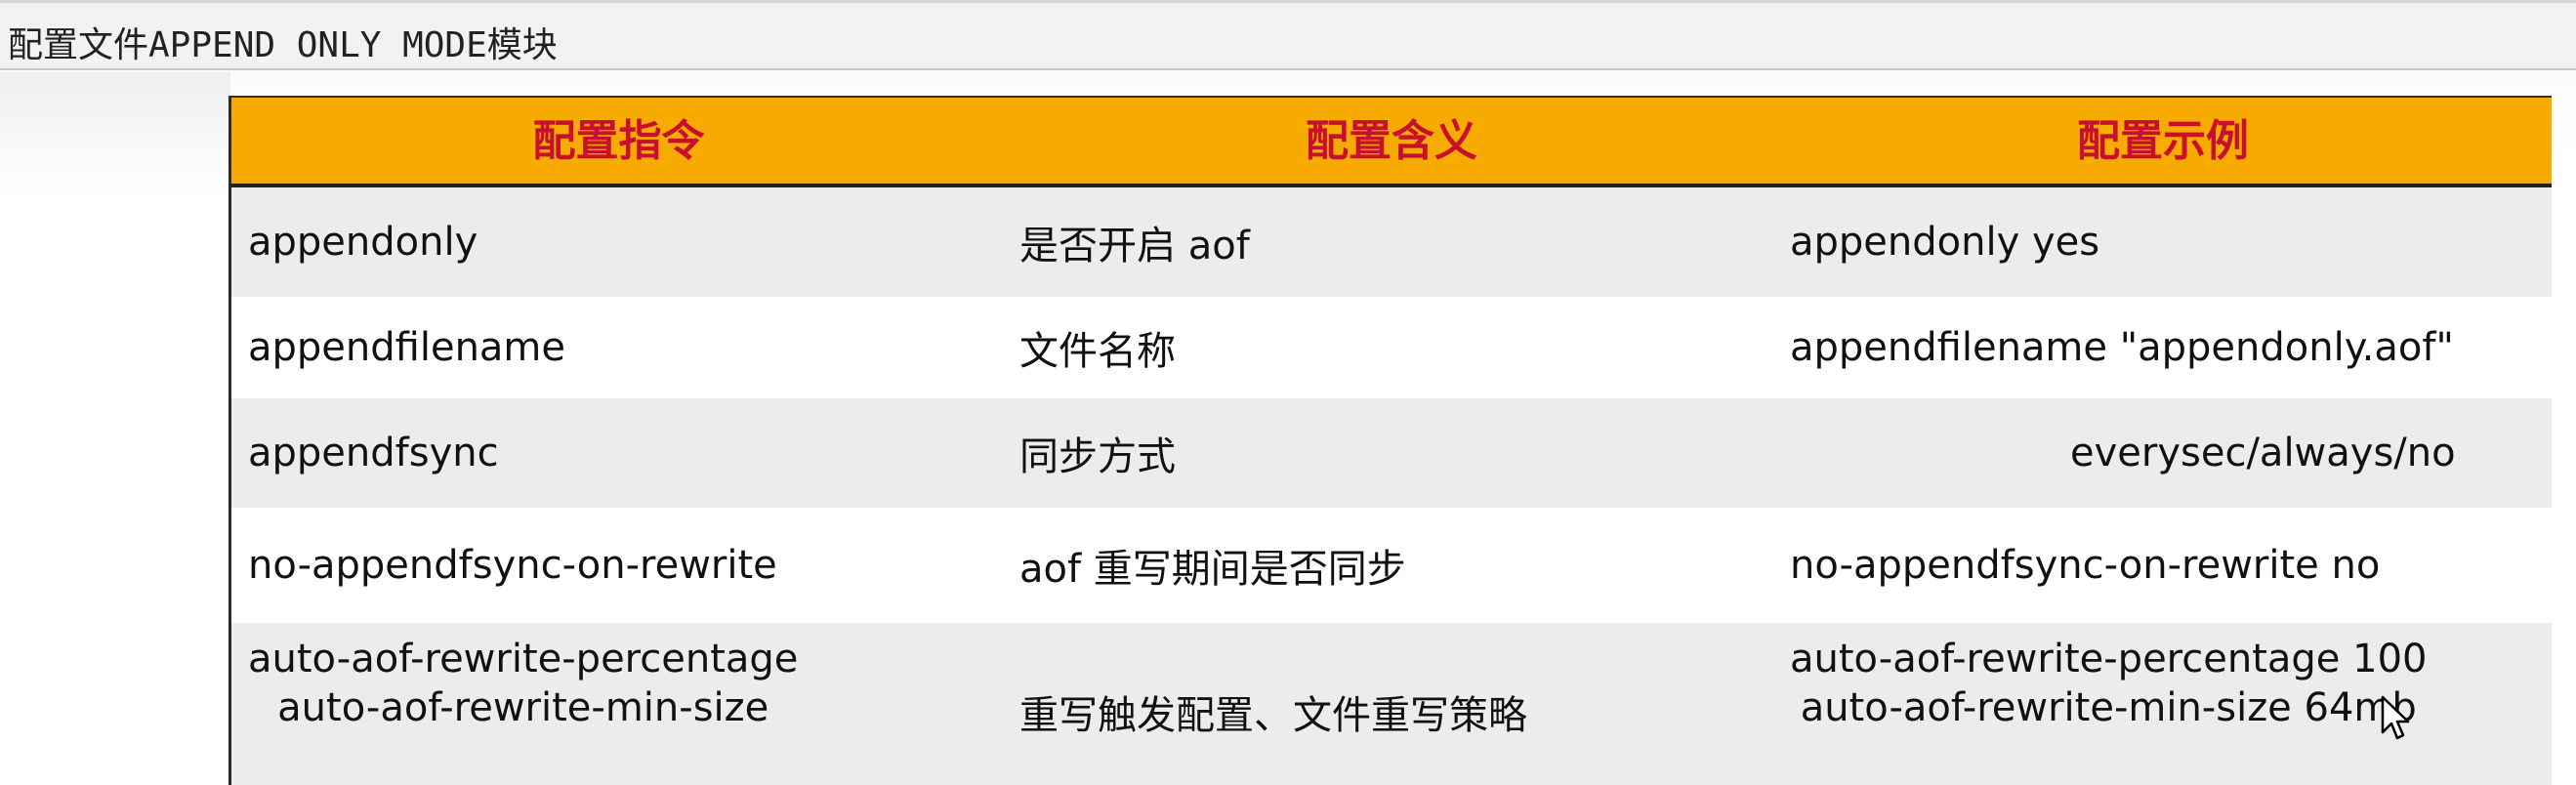 The height and width of the screenshot is (785, 2576). I want to click on meaning-cell: aof 重写期间是否同步, so click(1212, 570).